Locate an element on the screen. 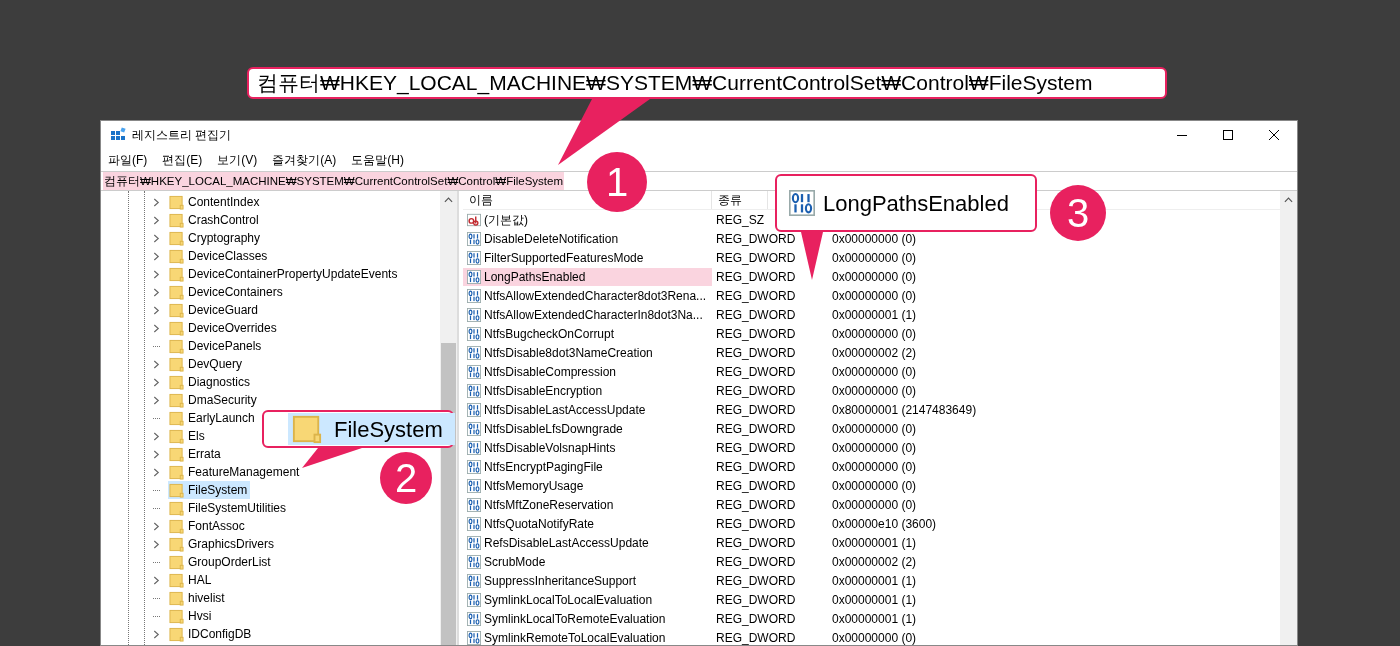 Image resolution: width=1400 pixels, height=646 pixels. value-name: FilterSupportedFeaturesMode is located at coordinates (587, 257).